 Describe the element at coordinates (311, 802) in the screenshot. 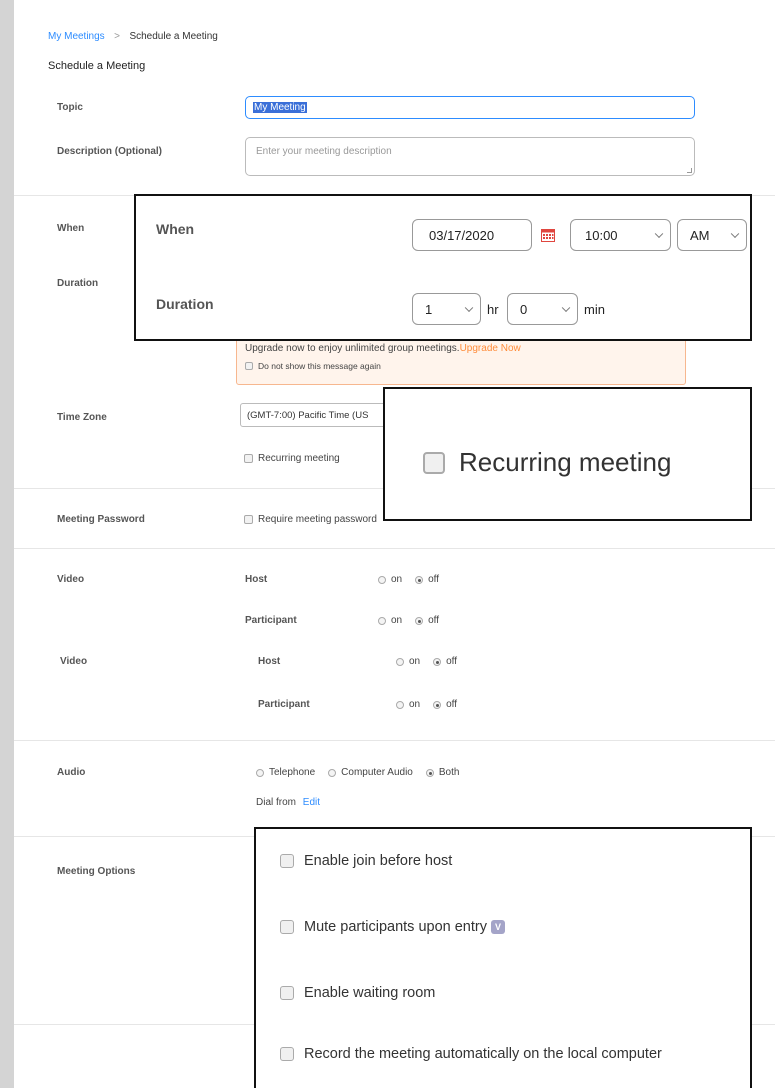

I see `dial-from-edit-link: Edit` at that location.